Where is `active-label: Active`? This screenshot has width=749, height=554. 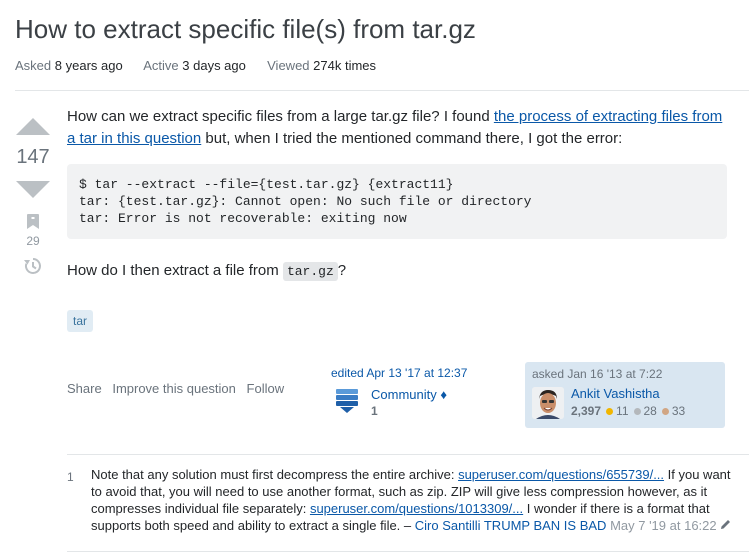
active-label: Active is located at coordinates (161, 65).